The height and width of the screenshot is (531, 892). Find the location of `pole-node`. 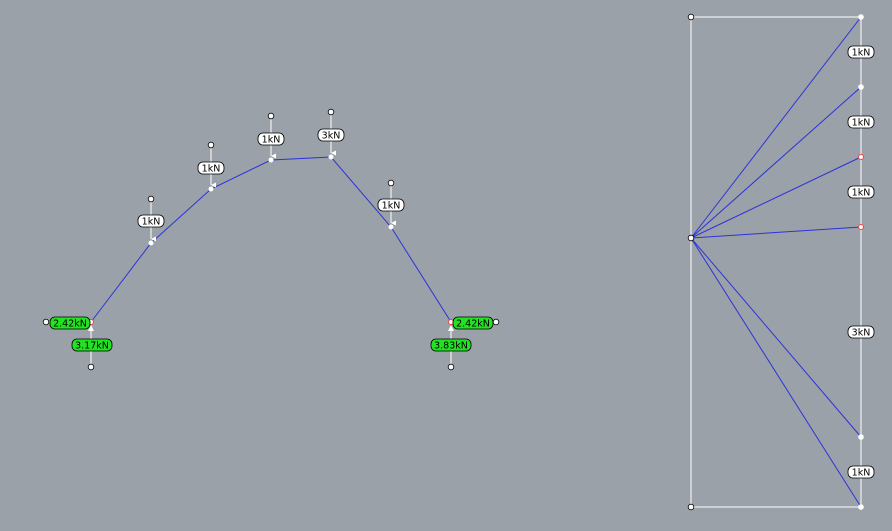

pole-node is located at coordinates (691, 238).